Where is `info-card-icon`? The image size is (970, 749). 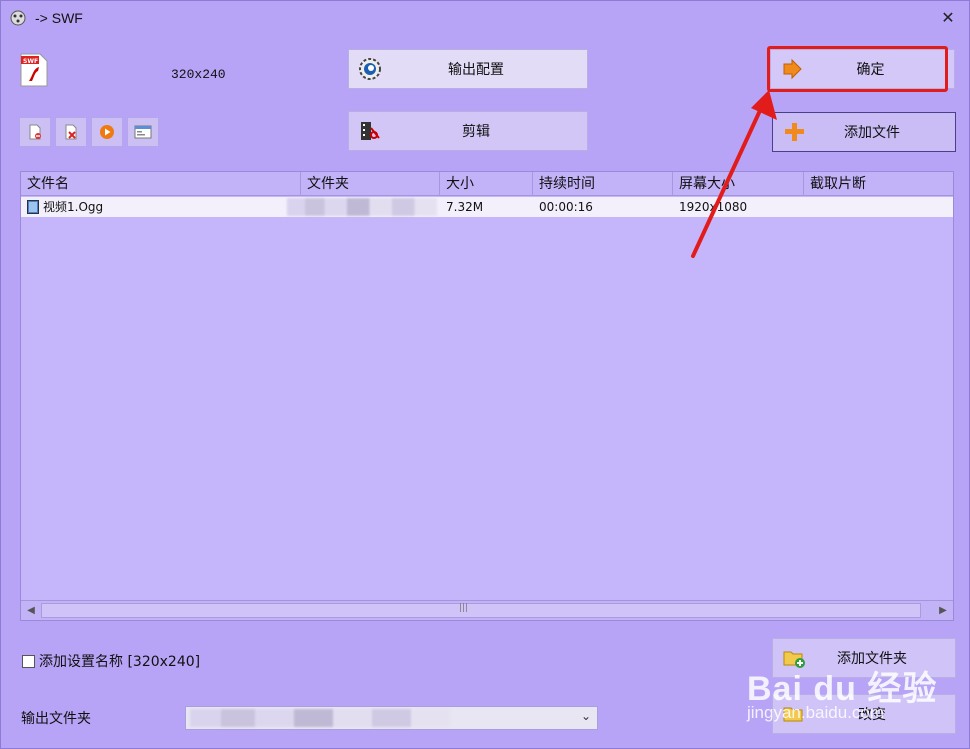 info-card-icon is located at coordinates (143, 132).